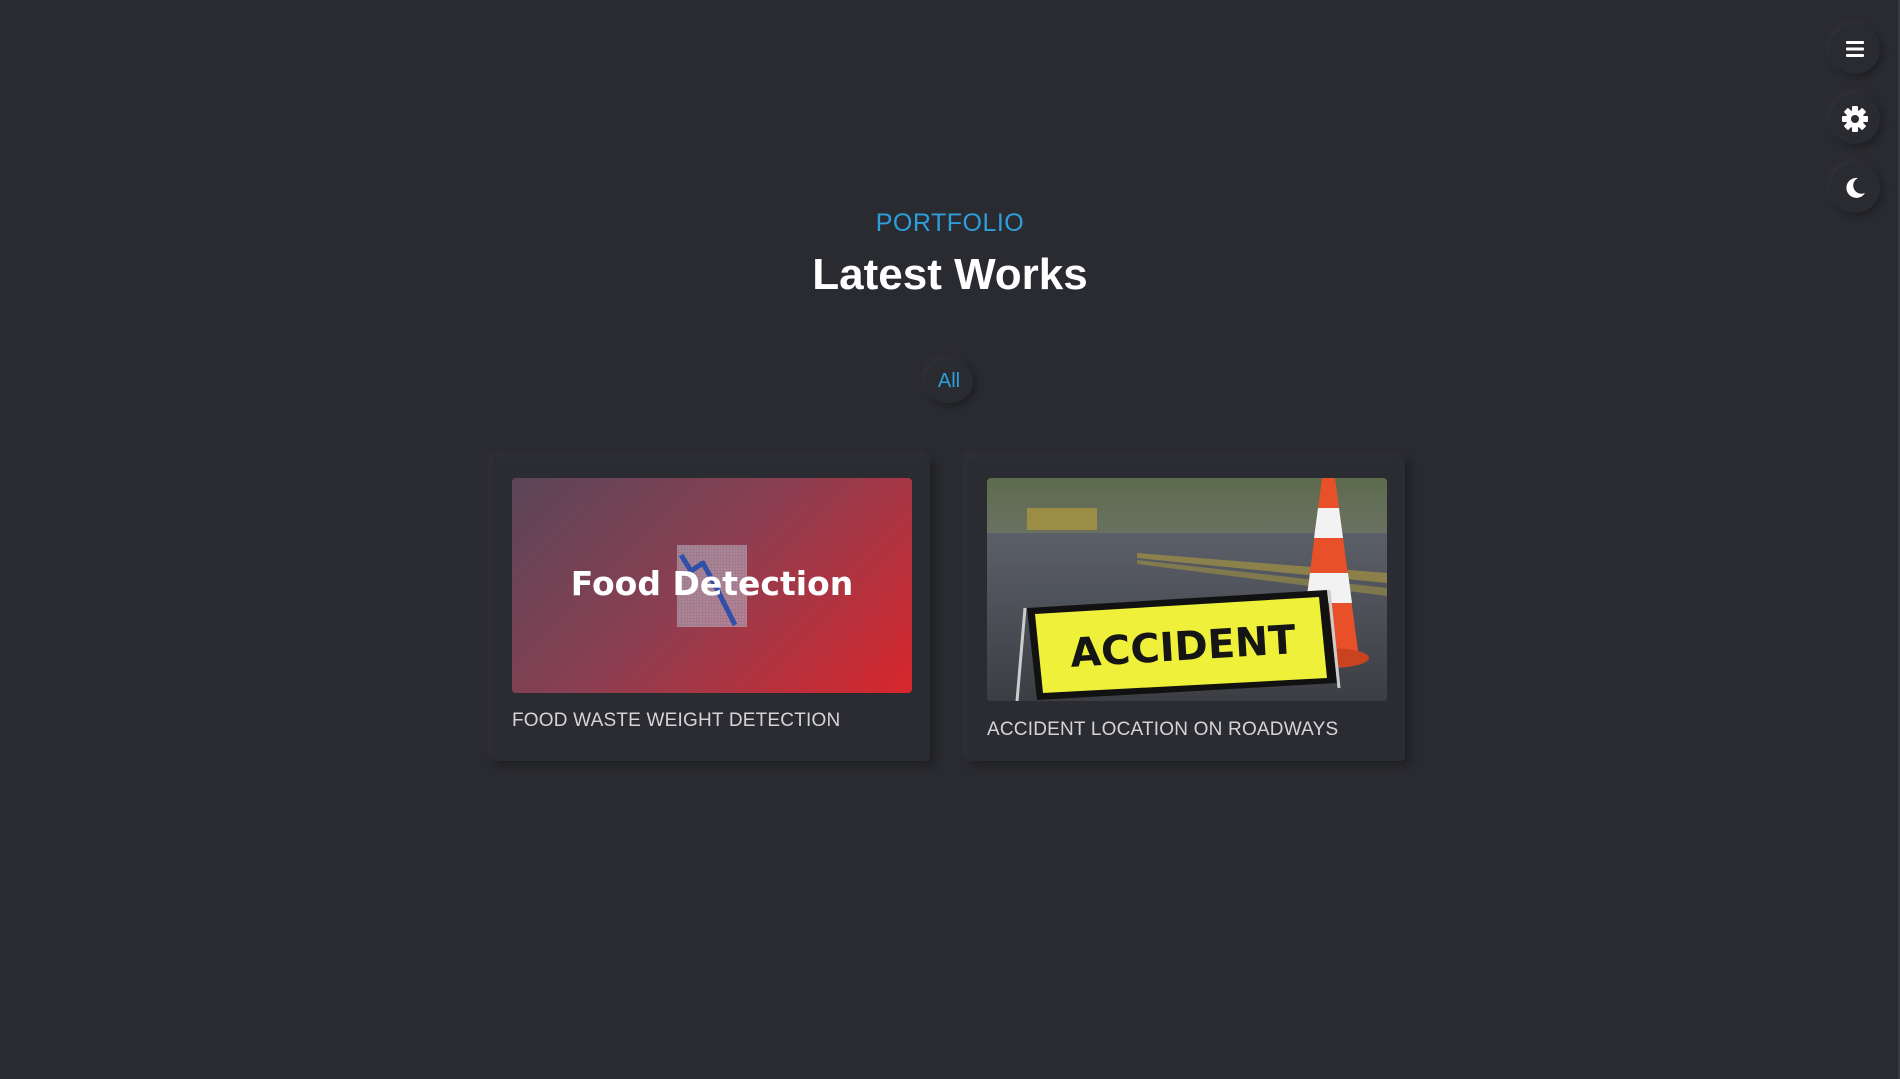 The width and height of the screenshot is (1900, 1079). I want to click on gear-icon, so click(1855, 119).